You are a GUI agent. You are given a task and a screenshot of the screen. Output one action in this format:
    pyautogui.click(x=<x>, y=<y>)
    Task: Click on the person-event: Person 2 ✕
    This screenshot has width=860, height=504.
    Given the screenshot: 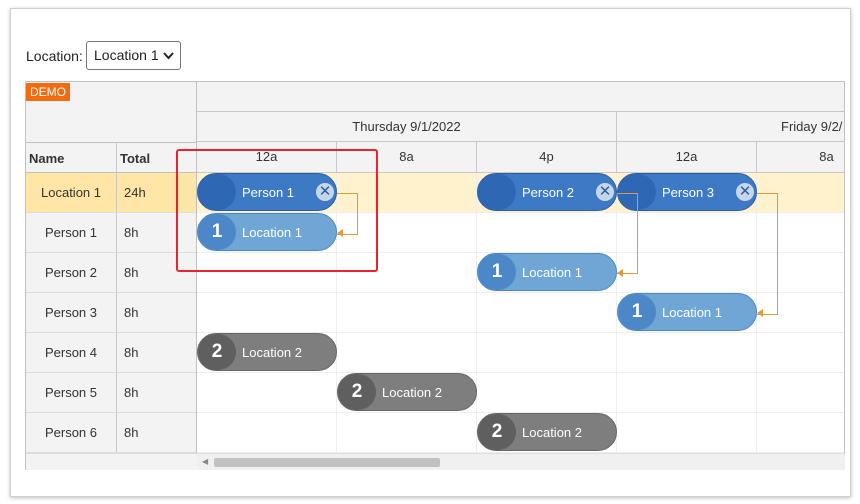 What is the action you would take?
    pyautogui.click(x=547, y=192)
    